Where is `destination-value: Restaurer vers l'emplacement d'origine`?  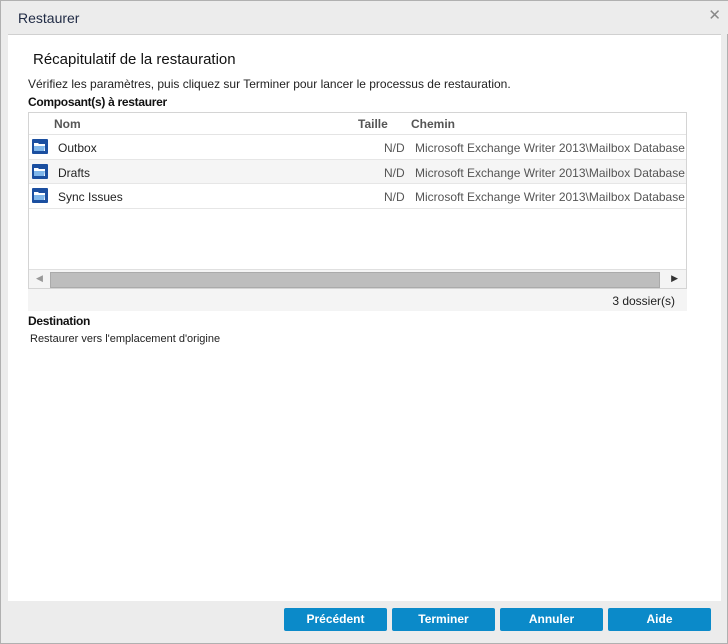
destination-value: Restaurer vers l'emplacement d'origine is located at coordinates (125, 339).